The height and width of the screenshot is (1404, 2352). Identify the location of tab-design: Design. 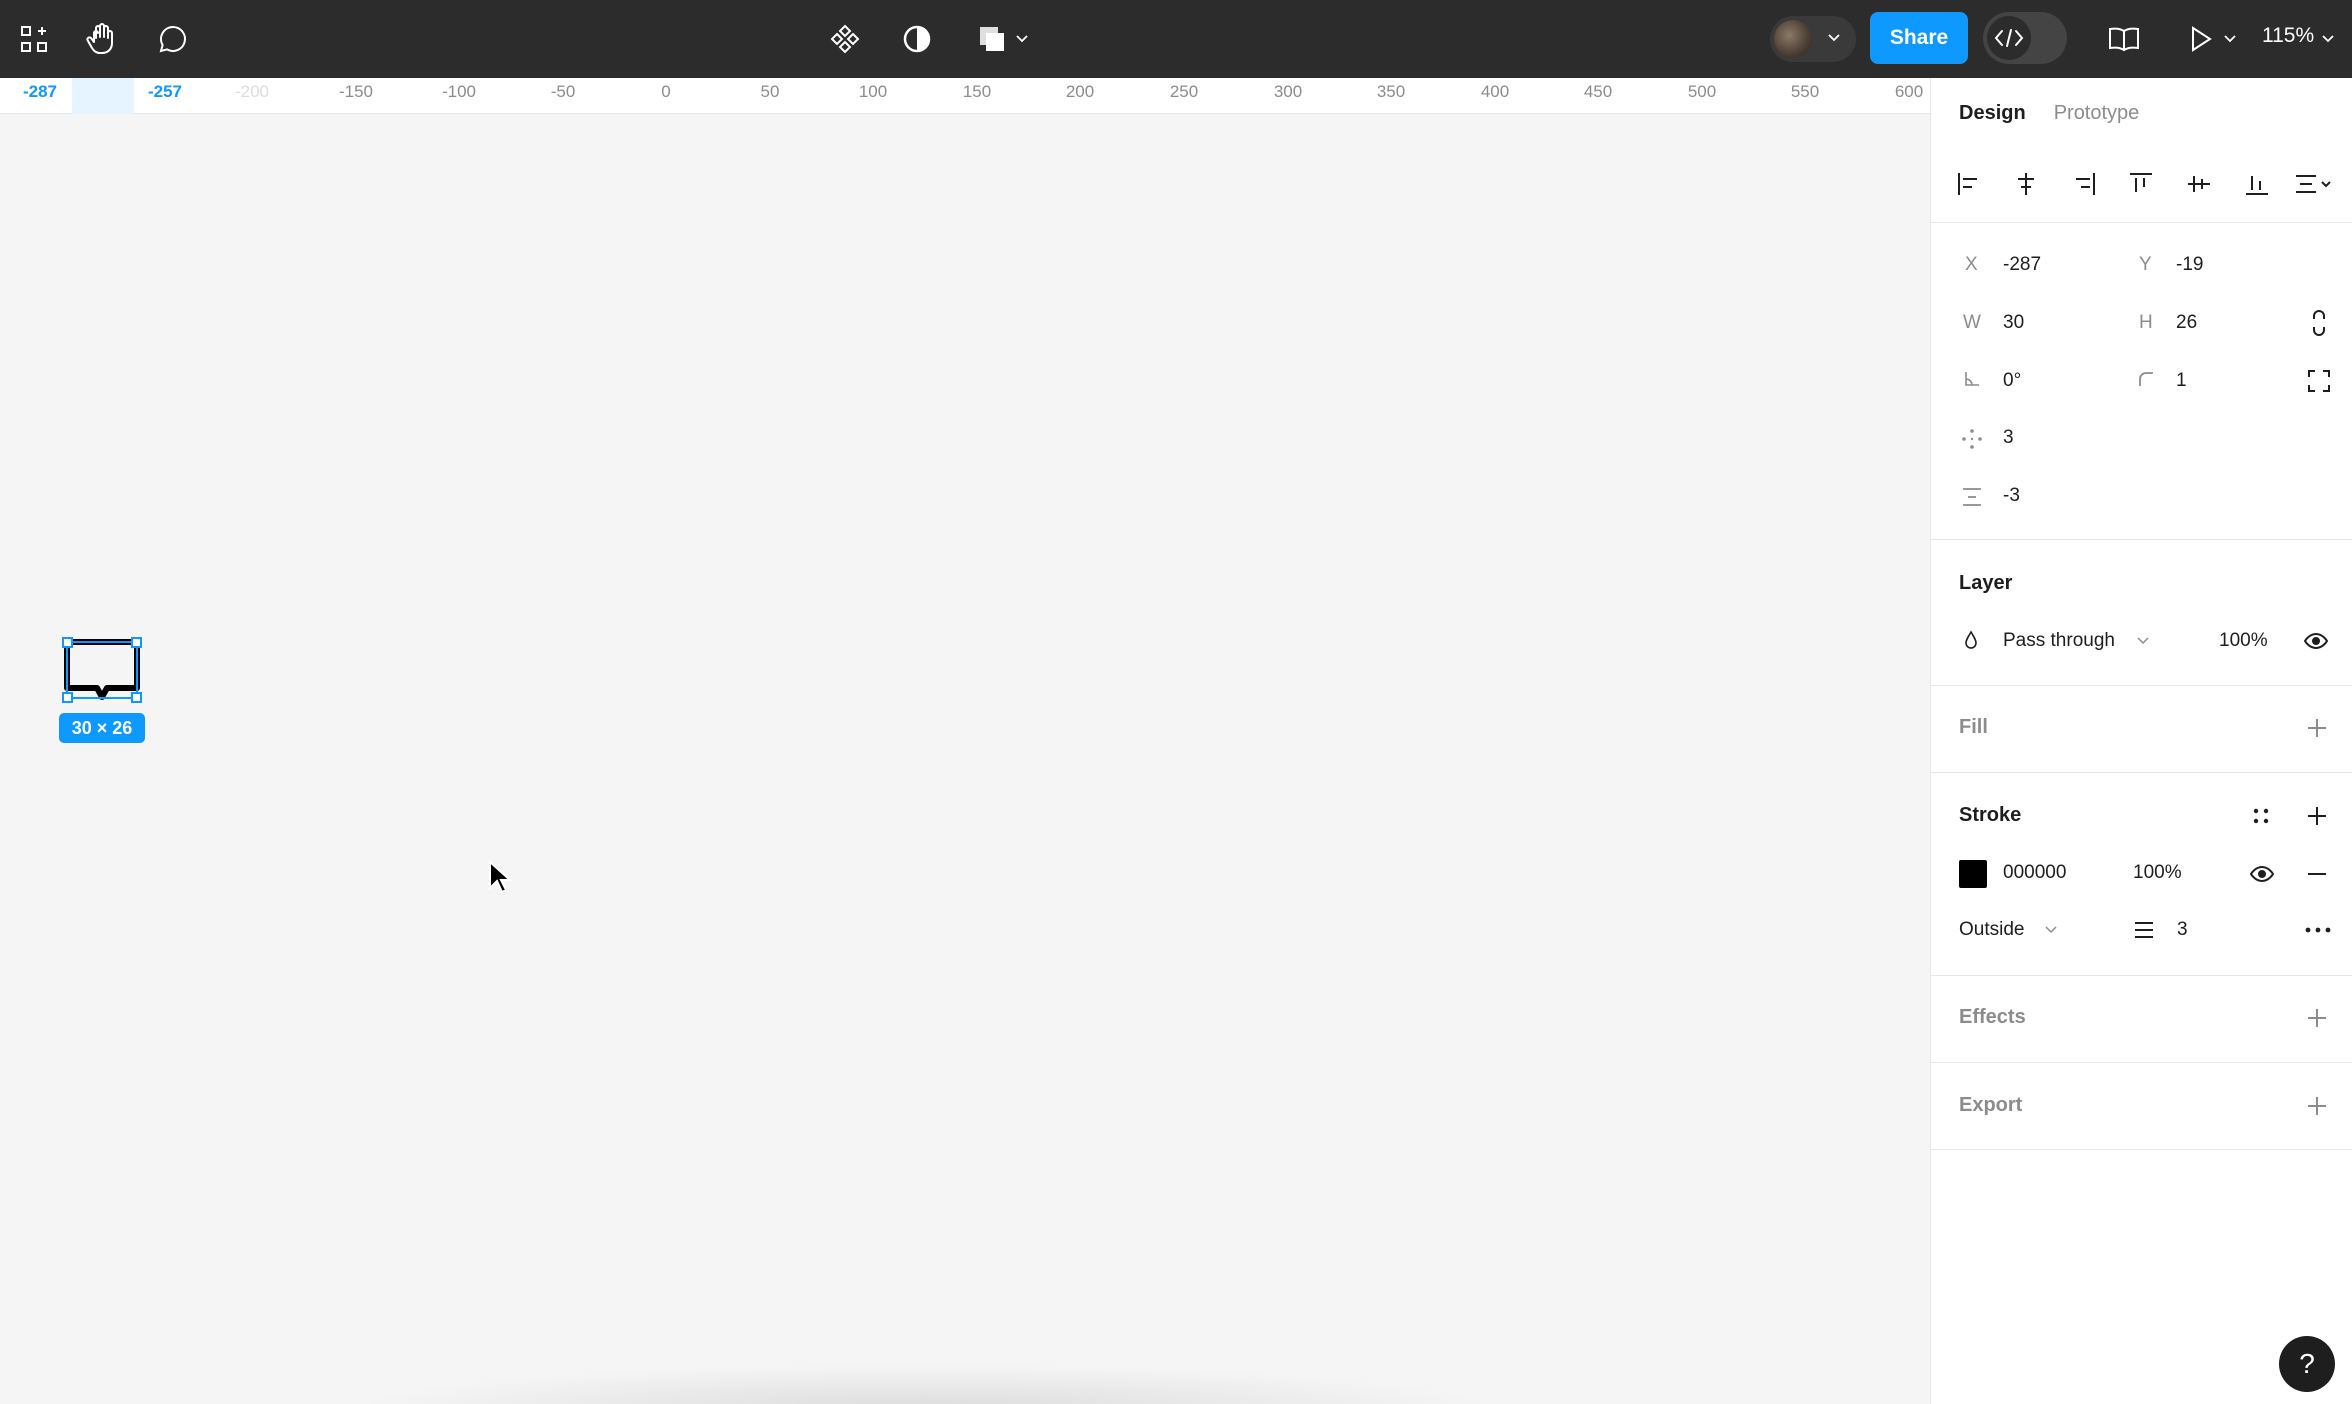
(1992, 113).